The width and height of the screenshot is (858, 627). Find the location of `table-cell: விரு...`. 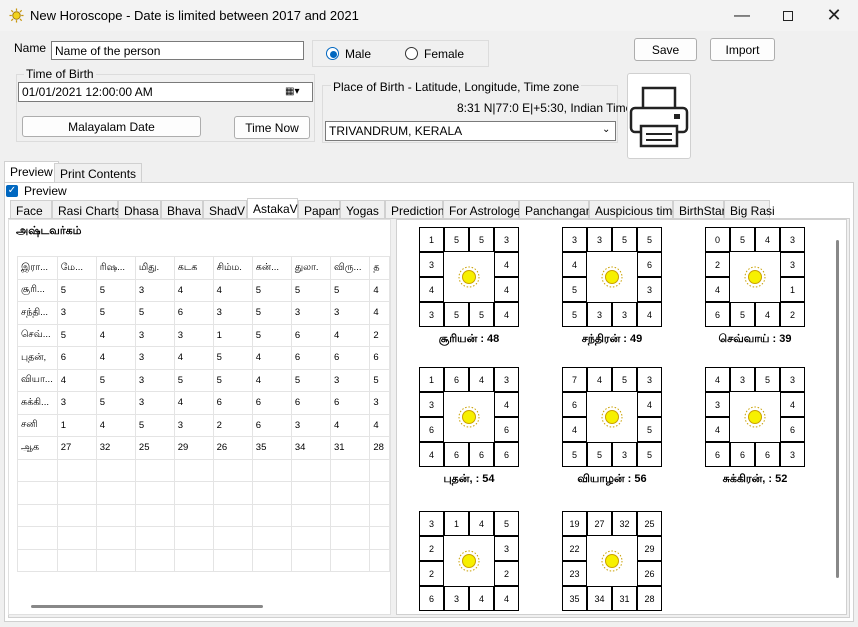

table-cell: விரு... is located at coordinates (350, 268).